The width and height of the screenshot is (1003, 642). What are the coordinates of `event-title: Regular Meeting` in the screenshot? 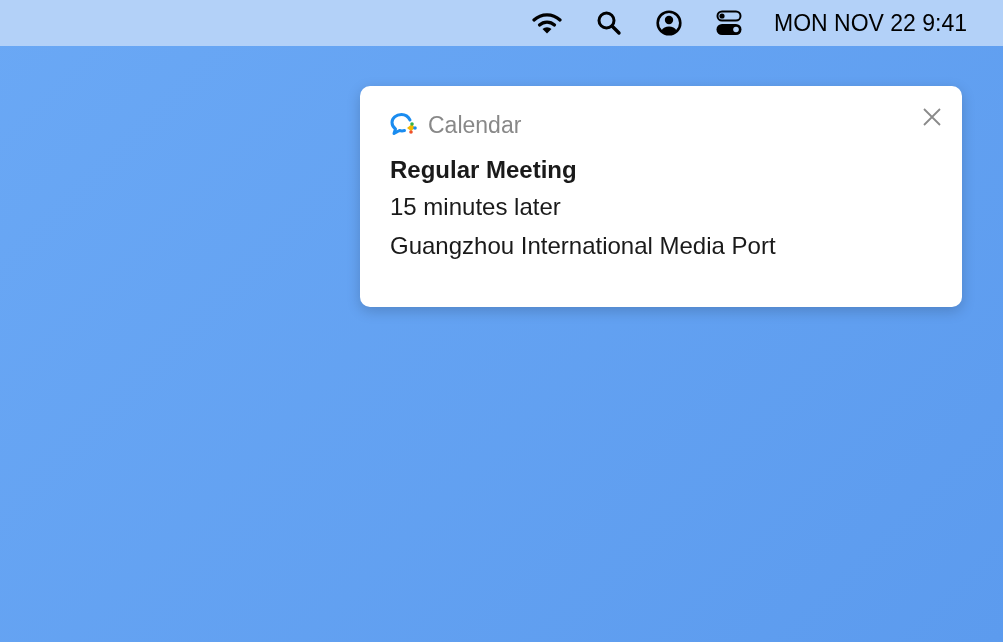 It's located at (484, 170).